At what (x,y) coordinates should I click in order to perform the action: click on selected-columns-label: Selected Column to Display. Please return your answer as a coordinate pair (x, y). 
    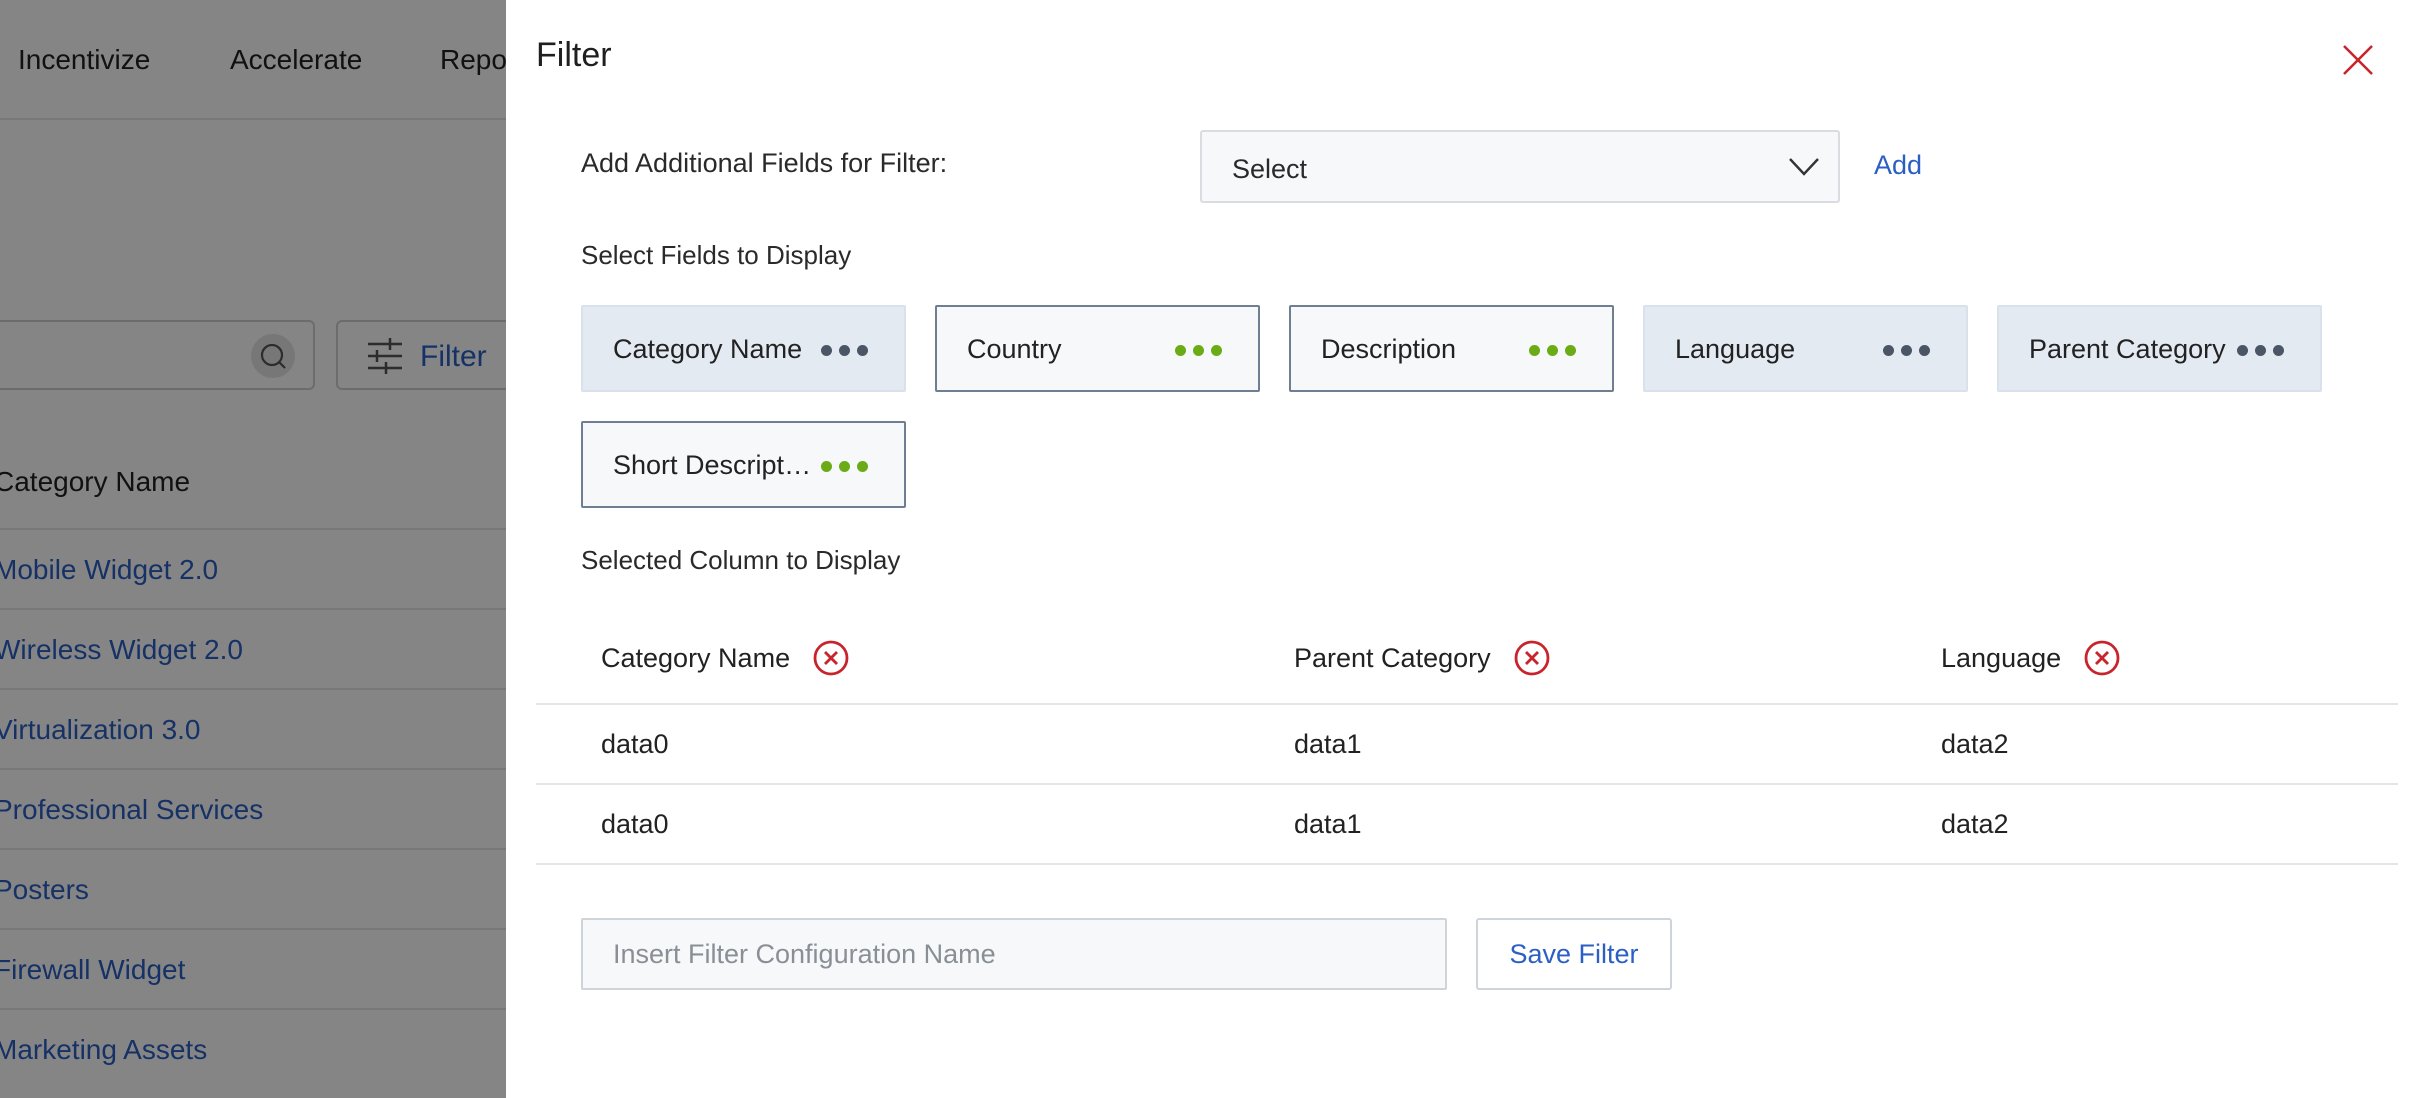
    Looking at the image, I should click on (741, 560).